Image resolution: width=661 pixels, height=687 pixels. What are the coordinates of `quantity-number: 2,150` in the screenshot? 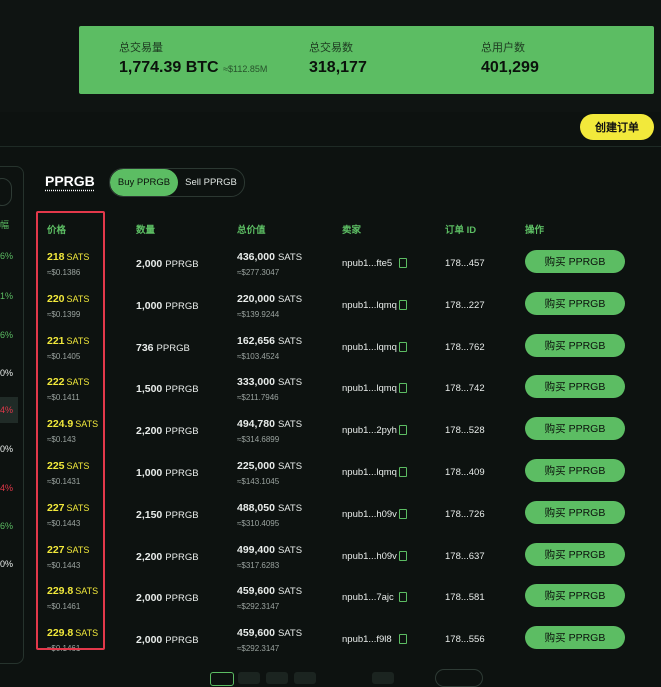 It's located at (149, 514).